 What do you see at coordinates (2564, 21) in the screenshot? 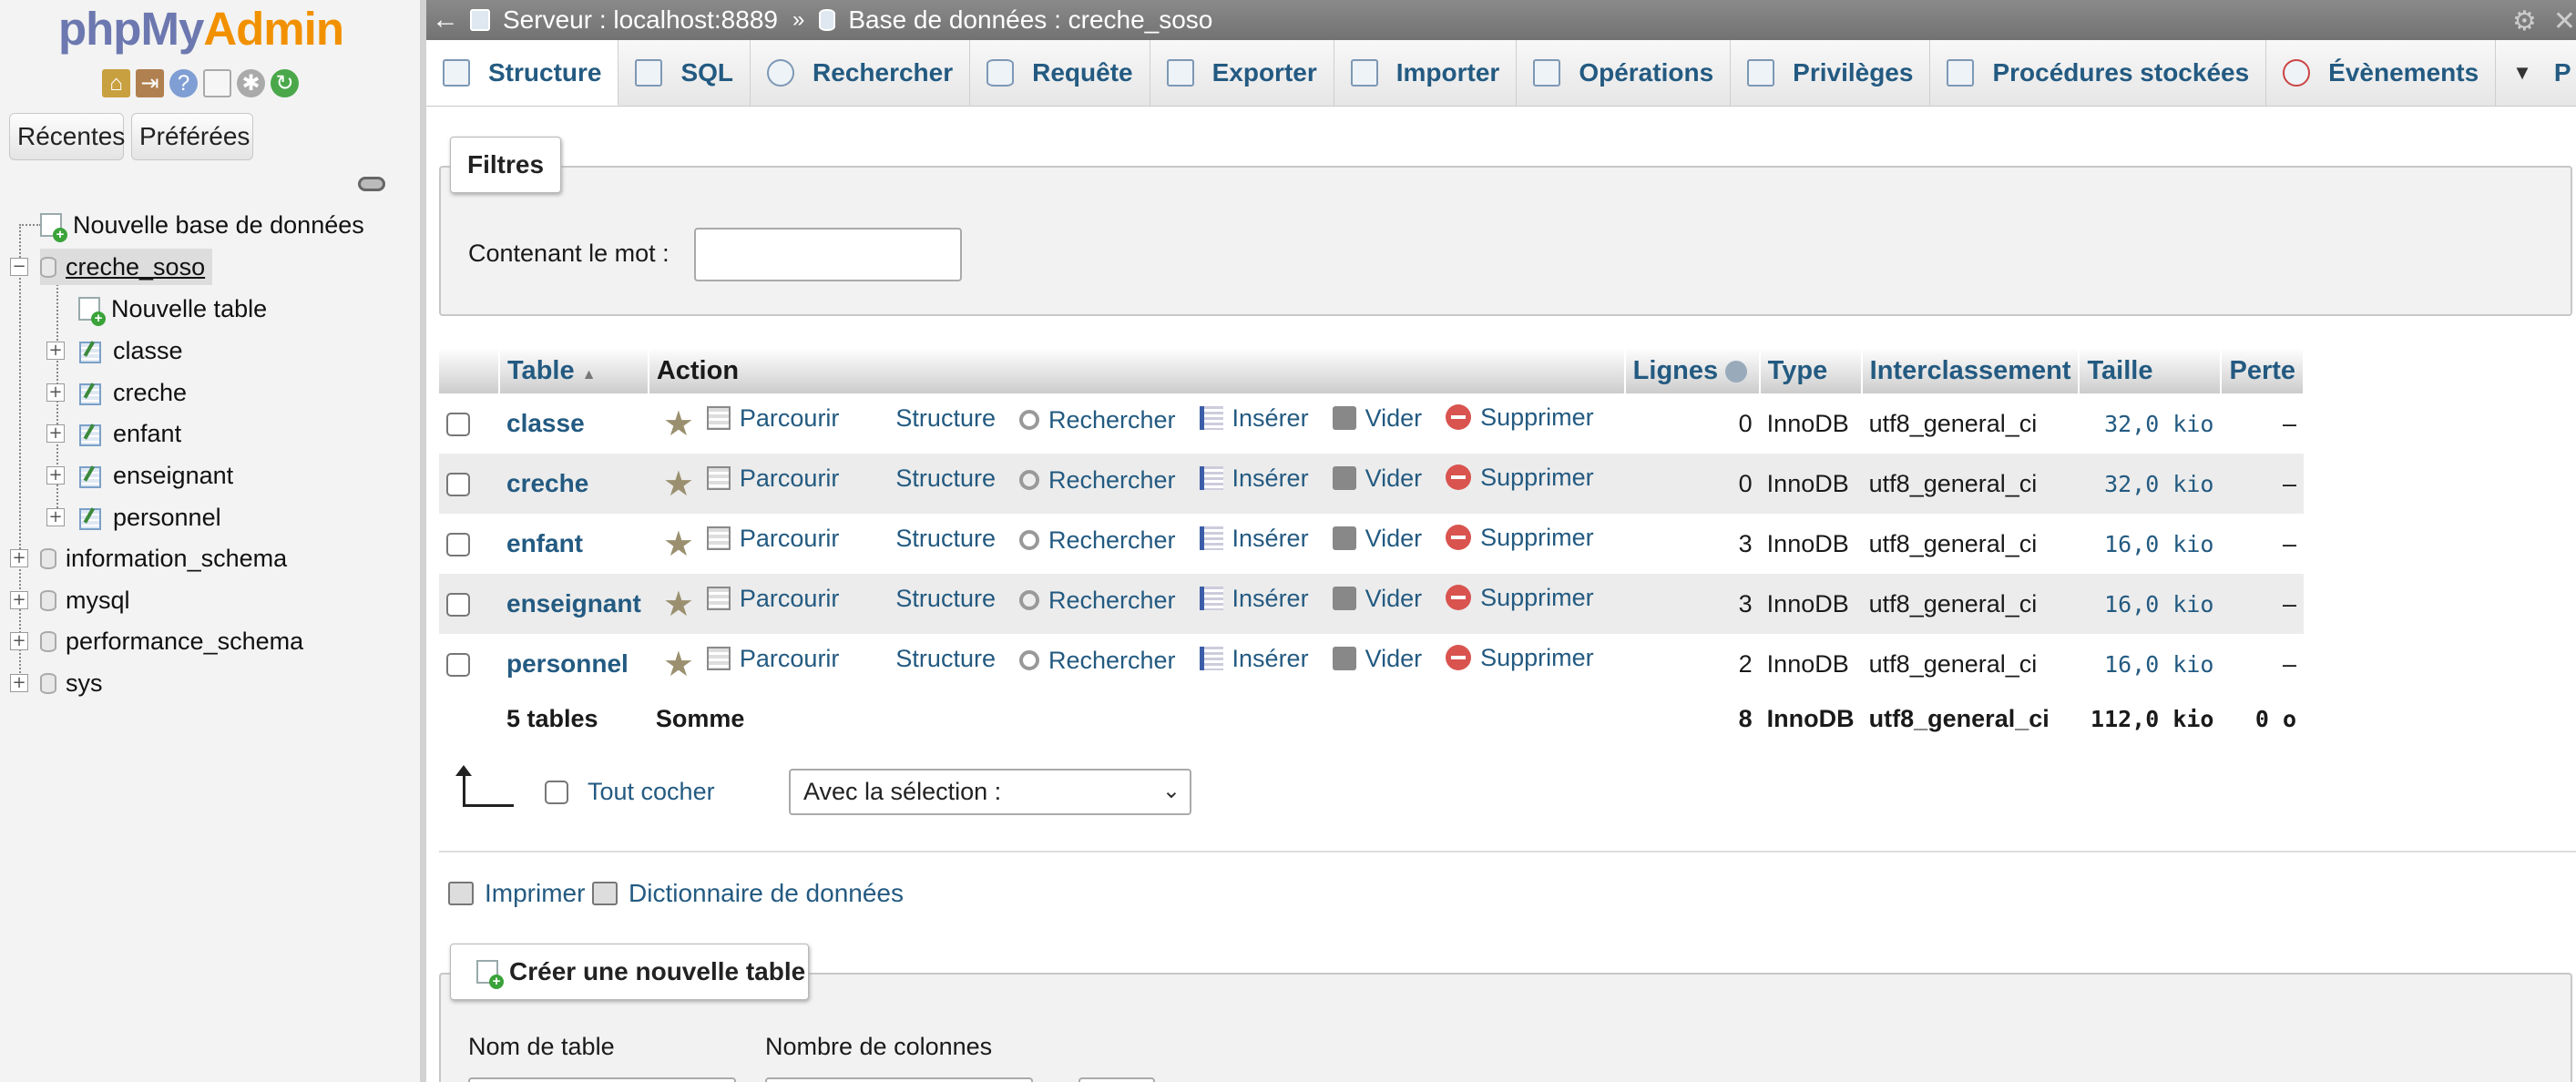
I see `close-icon: ✕` at bounding box center [2564, 21].